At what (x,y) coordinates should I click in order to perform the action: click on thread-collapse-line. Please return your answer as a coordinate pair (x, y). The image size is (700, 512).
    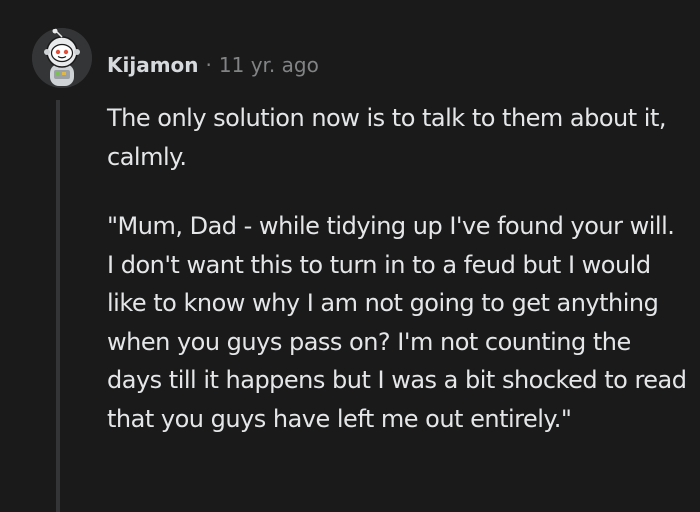
    Looking at the image, I should click on (58, 306).